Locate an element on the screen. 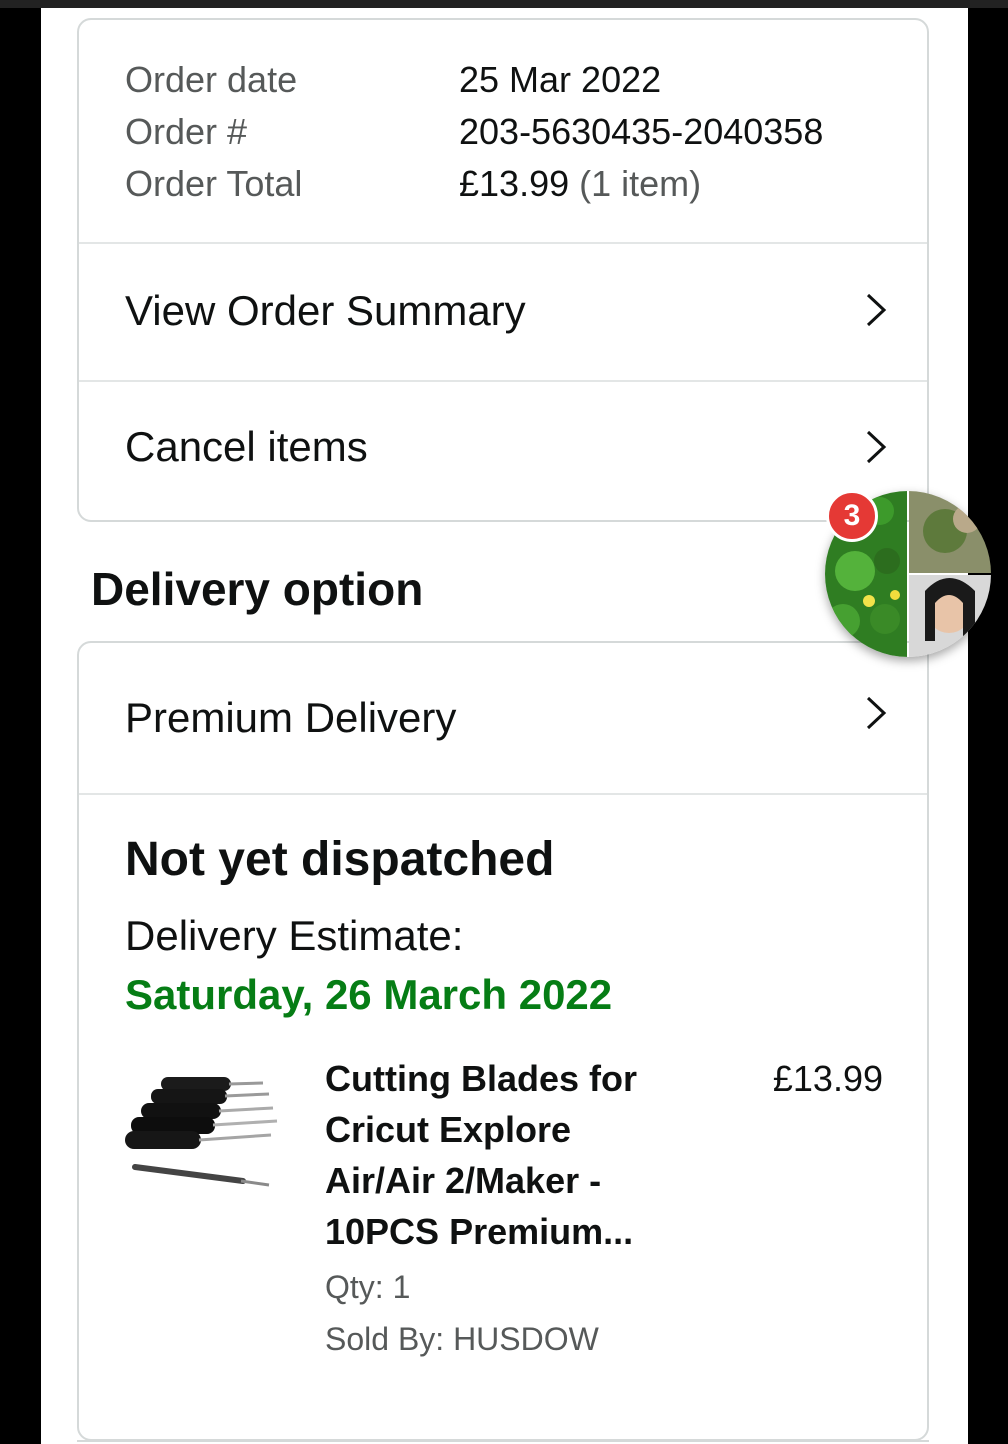  order-total-value: £13.99 (1 item) is located at coordinates (580, 184).